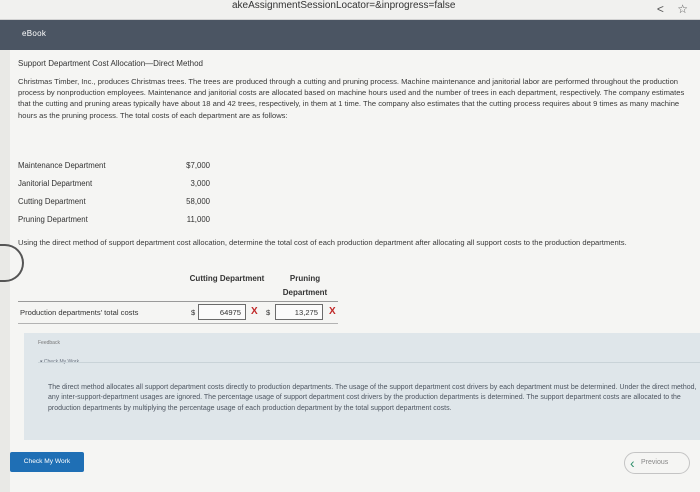  What do you see at coordinates (299, 312) in the screenshot?
I see `pruning-total-input: 13,275` at bounding box center [299, 312].